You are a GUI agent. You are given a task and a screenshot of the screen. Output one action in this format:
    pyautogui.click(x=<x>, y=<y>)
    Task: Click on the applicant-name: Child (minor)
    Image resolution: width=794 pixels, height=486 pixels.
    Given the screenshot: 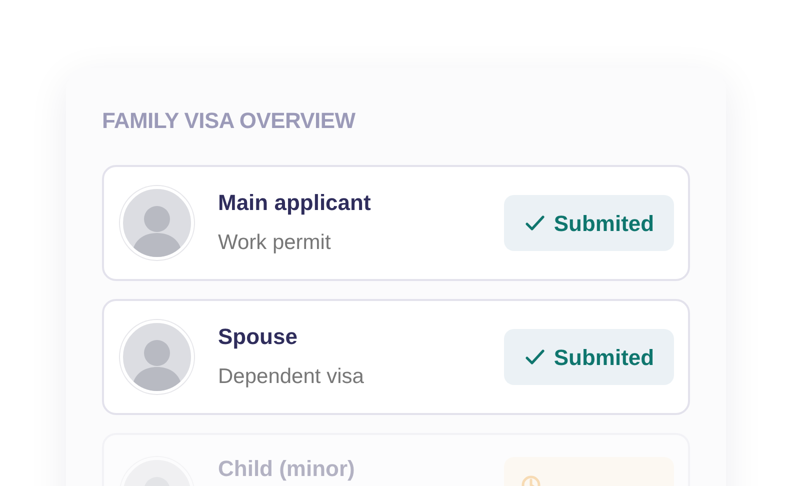 What is the action you would take?
    pyautogui.click(x=287, y=469)
    